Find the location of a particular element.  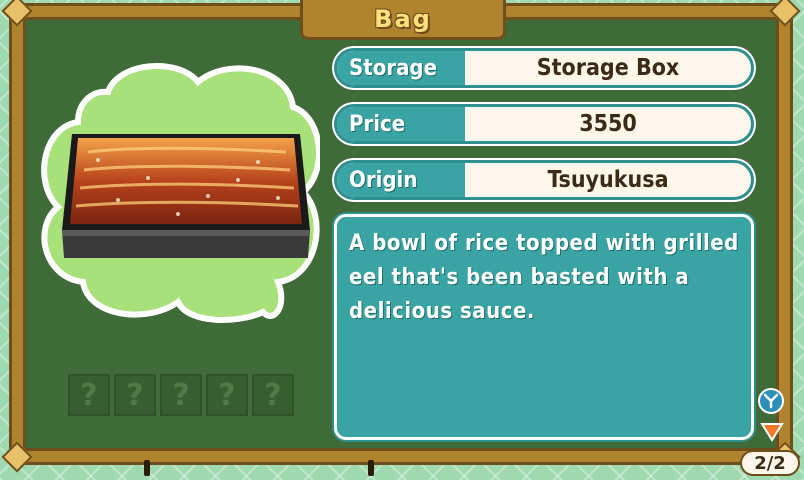

storage-value: Storage Box is located at coordinates (608, 68).